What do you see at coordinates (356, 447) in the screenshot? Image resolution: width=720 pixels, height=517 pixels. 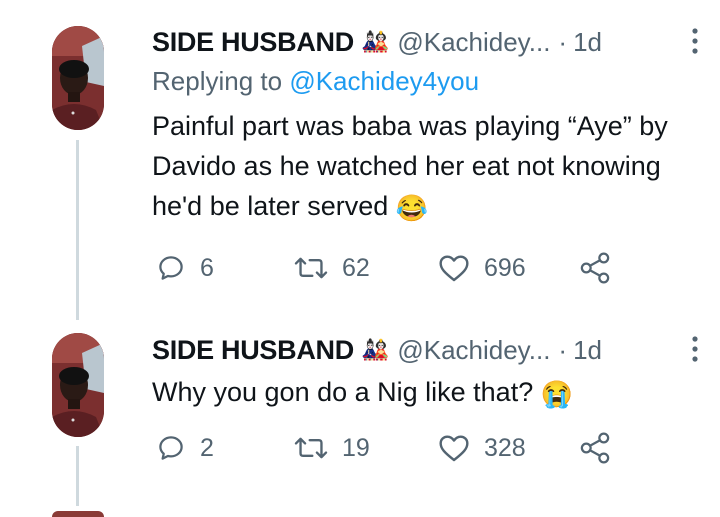 I see `retweet-count: 19` at bounding box center [356, 447].